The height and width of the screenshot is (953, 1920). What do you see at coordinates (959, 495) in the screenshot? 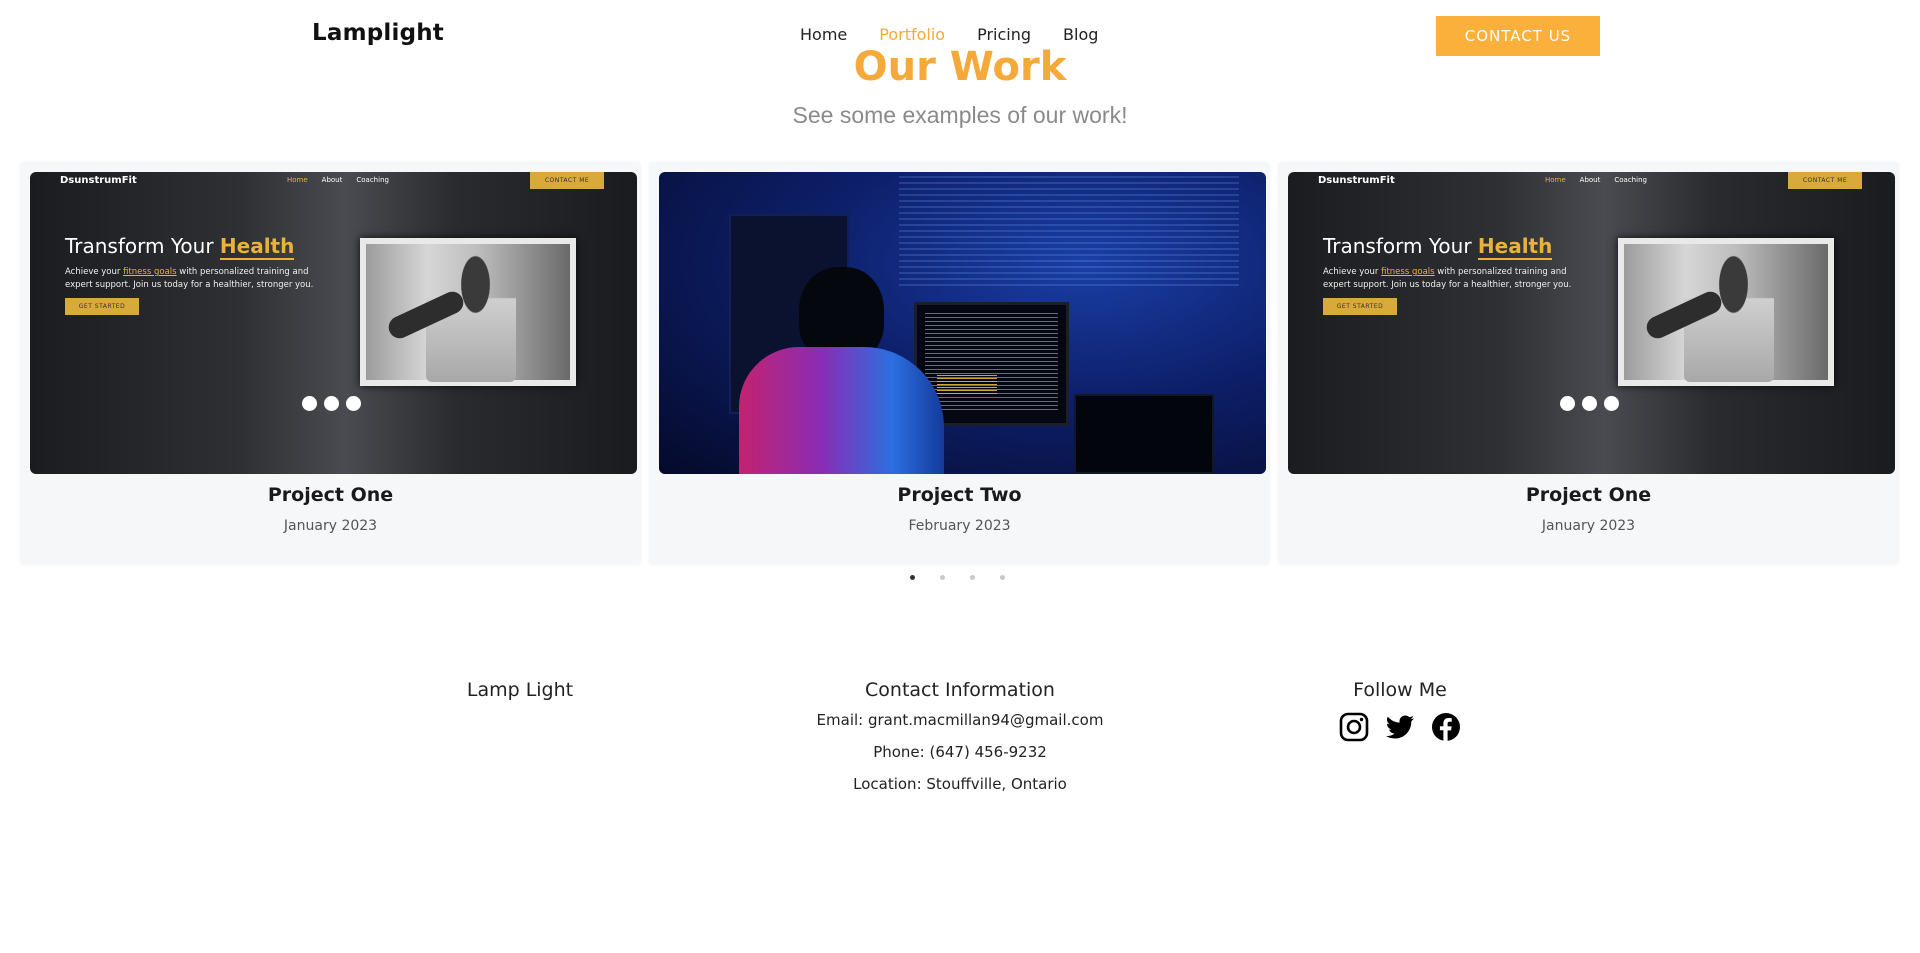
I see `project-title: Project Two` at bounding box center [959, 495].